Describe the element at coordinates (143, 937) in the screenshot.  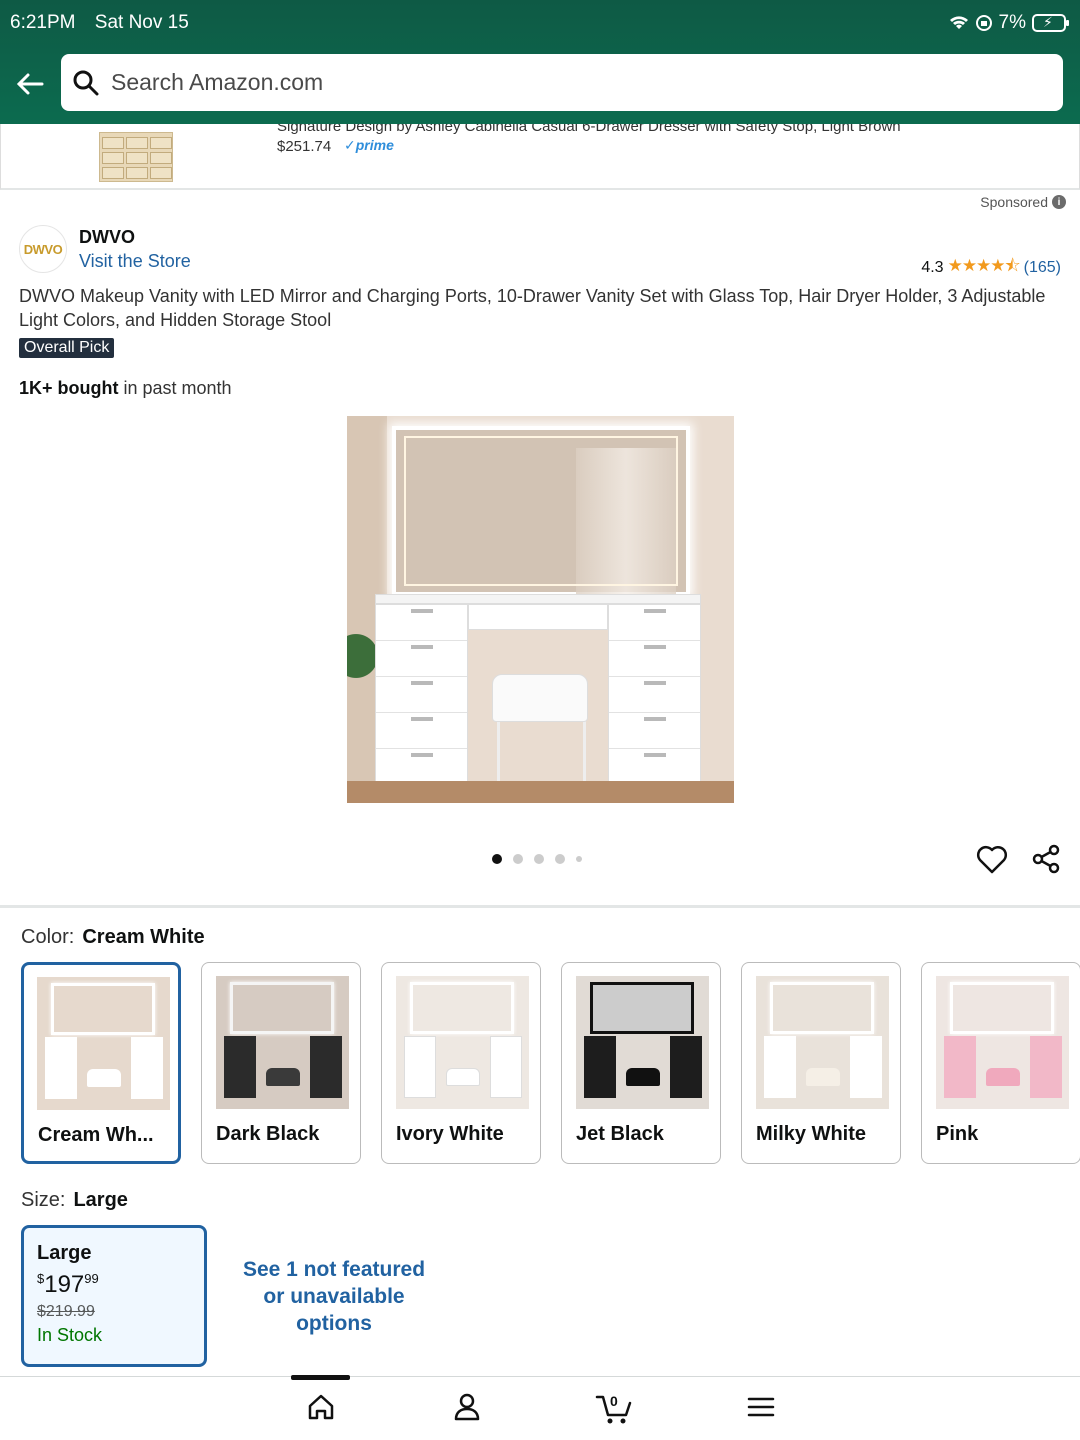
I see `selected-color: Cream White` at that location.